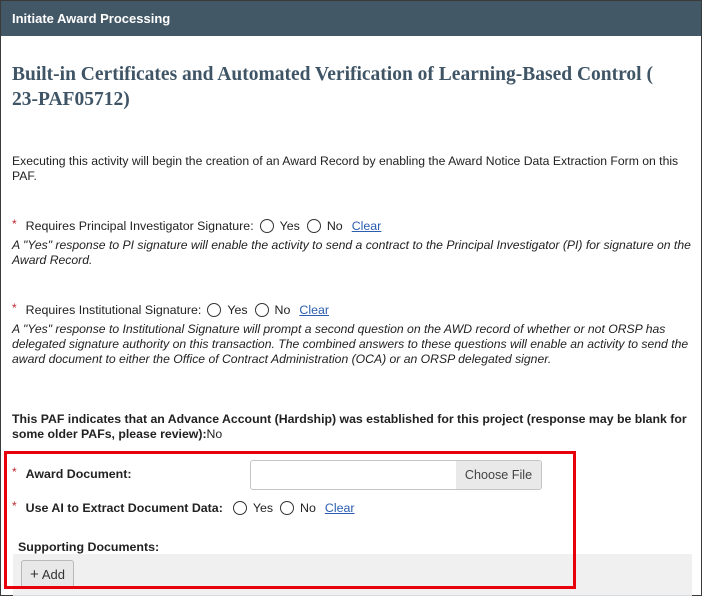  What do you see at coordinates (353, 475) in the screenshot?
I see `award-document-filename` at bounding box center [353, 475].